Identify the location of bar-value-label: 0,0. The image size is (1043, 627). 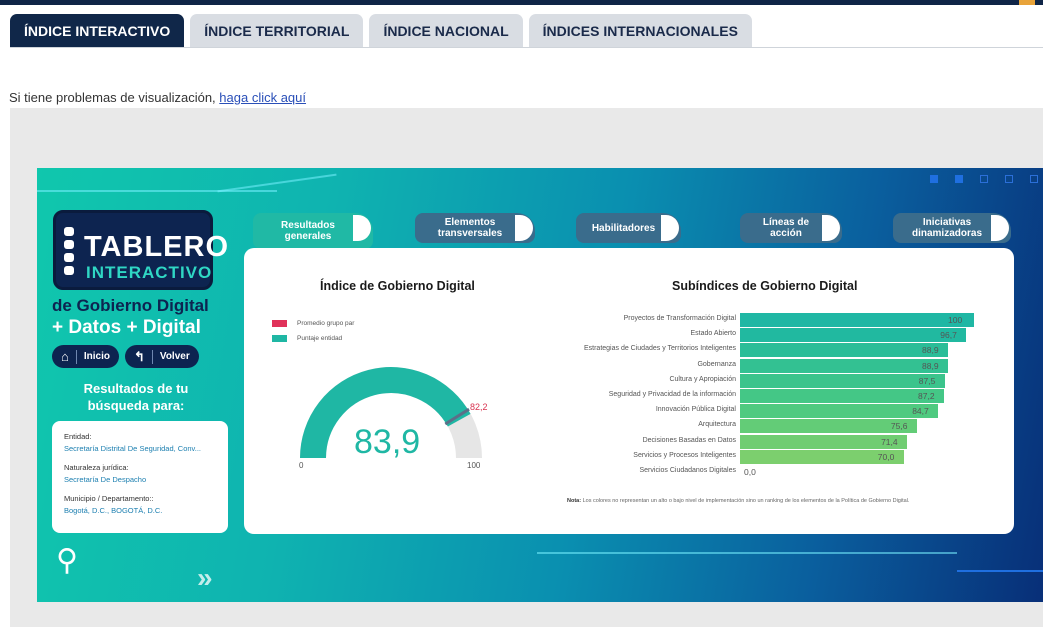
(750, 472).